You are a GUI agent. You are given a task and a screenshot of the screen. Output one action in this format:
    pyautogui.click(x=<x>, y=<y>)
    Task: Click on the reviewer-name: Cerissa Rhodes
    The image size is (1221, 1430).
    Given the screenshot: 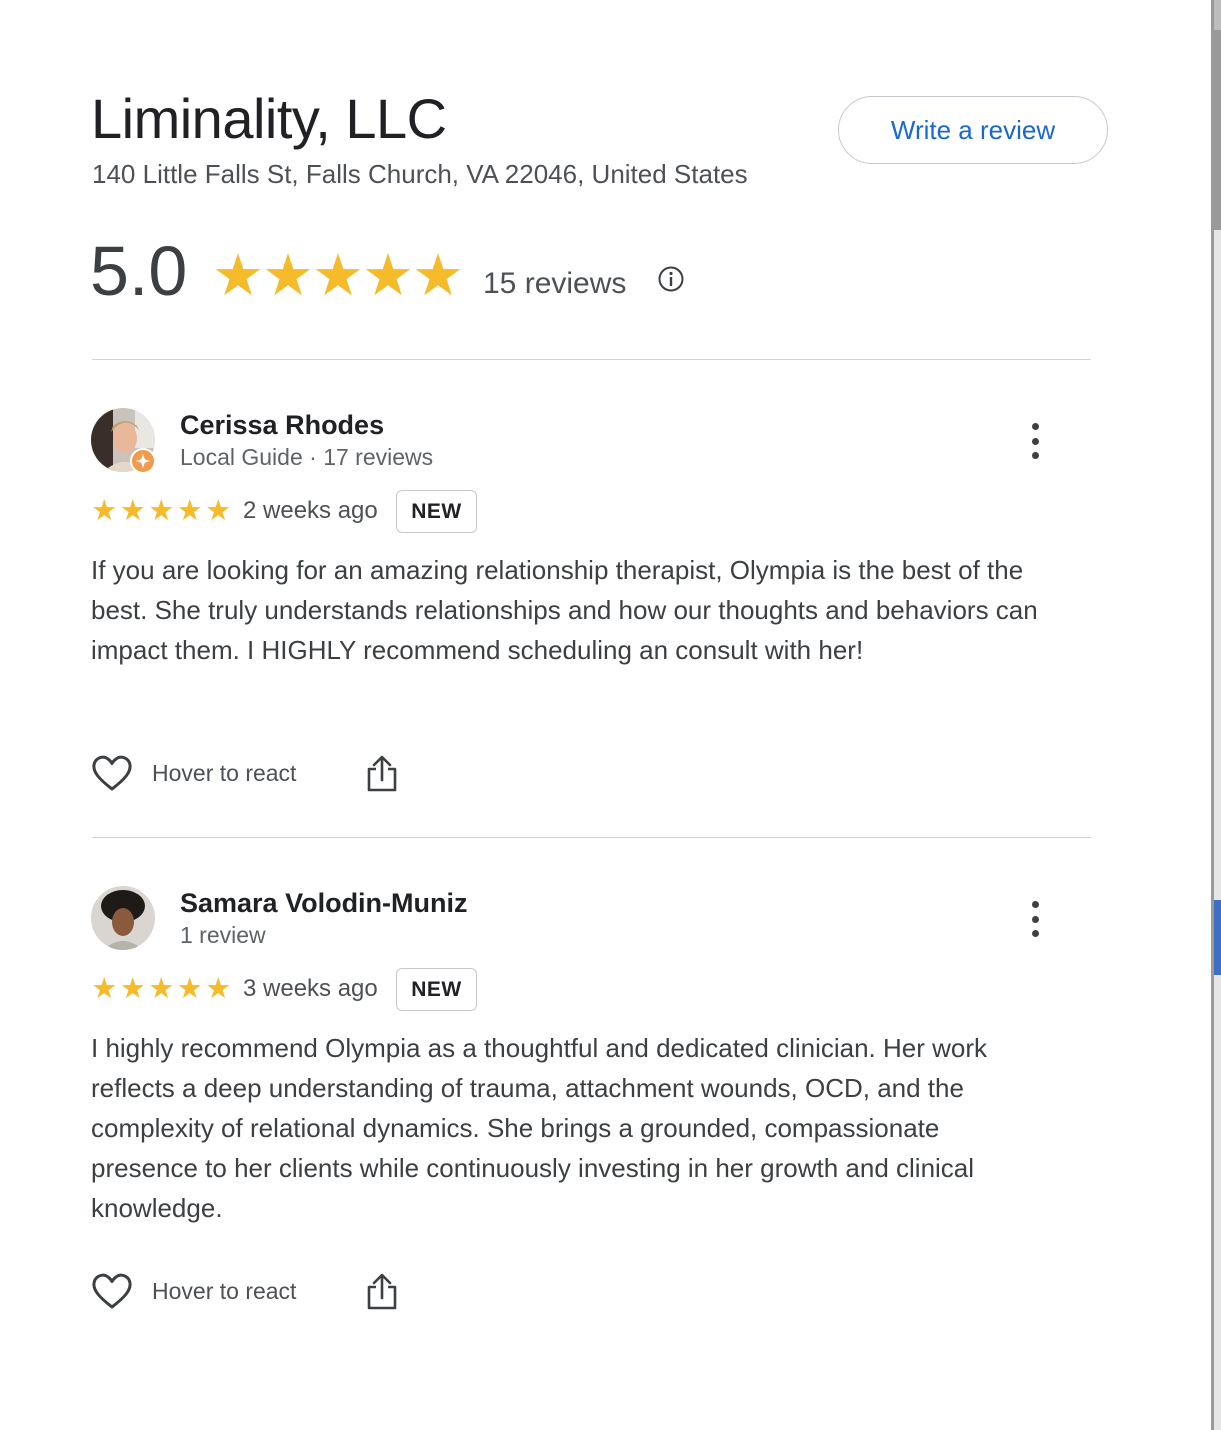 What is the action you would take?
    pyautogui.click(x=282, y=425)
    